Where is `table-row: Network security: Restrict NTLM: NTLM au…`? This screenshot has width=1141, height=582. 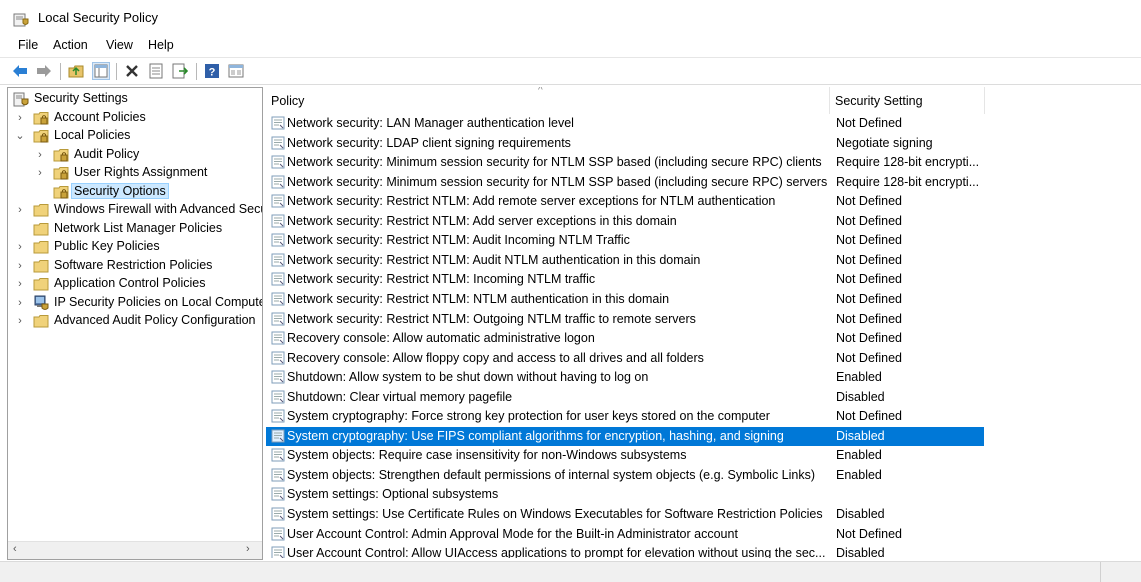 table-row: Network security: Restrict NTLM: NTLM au… is located at coordinates (625, 300).